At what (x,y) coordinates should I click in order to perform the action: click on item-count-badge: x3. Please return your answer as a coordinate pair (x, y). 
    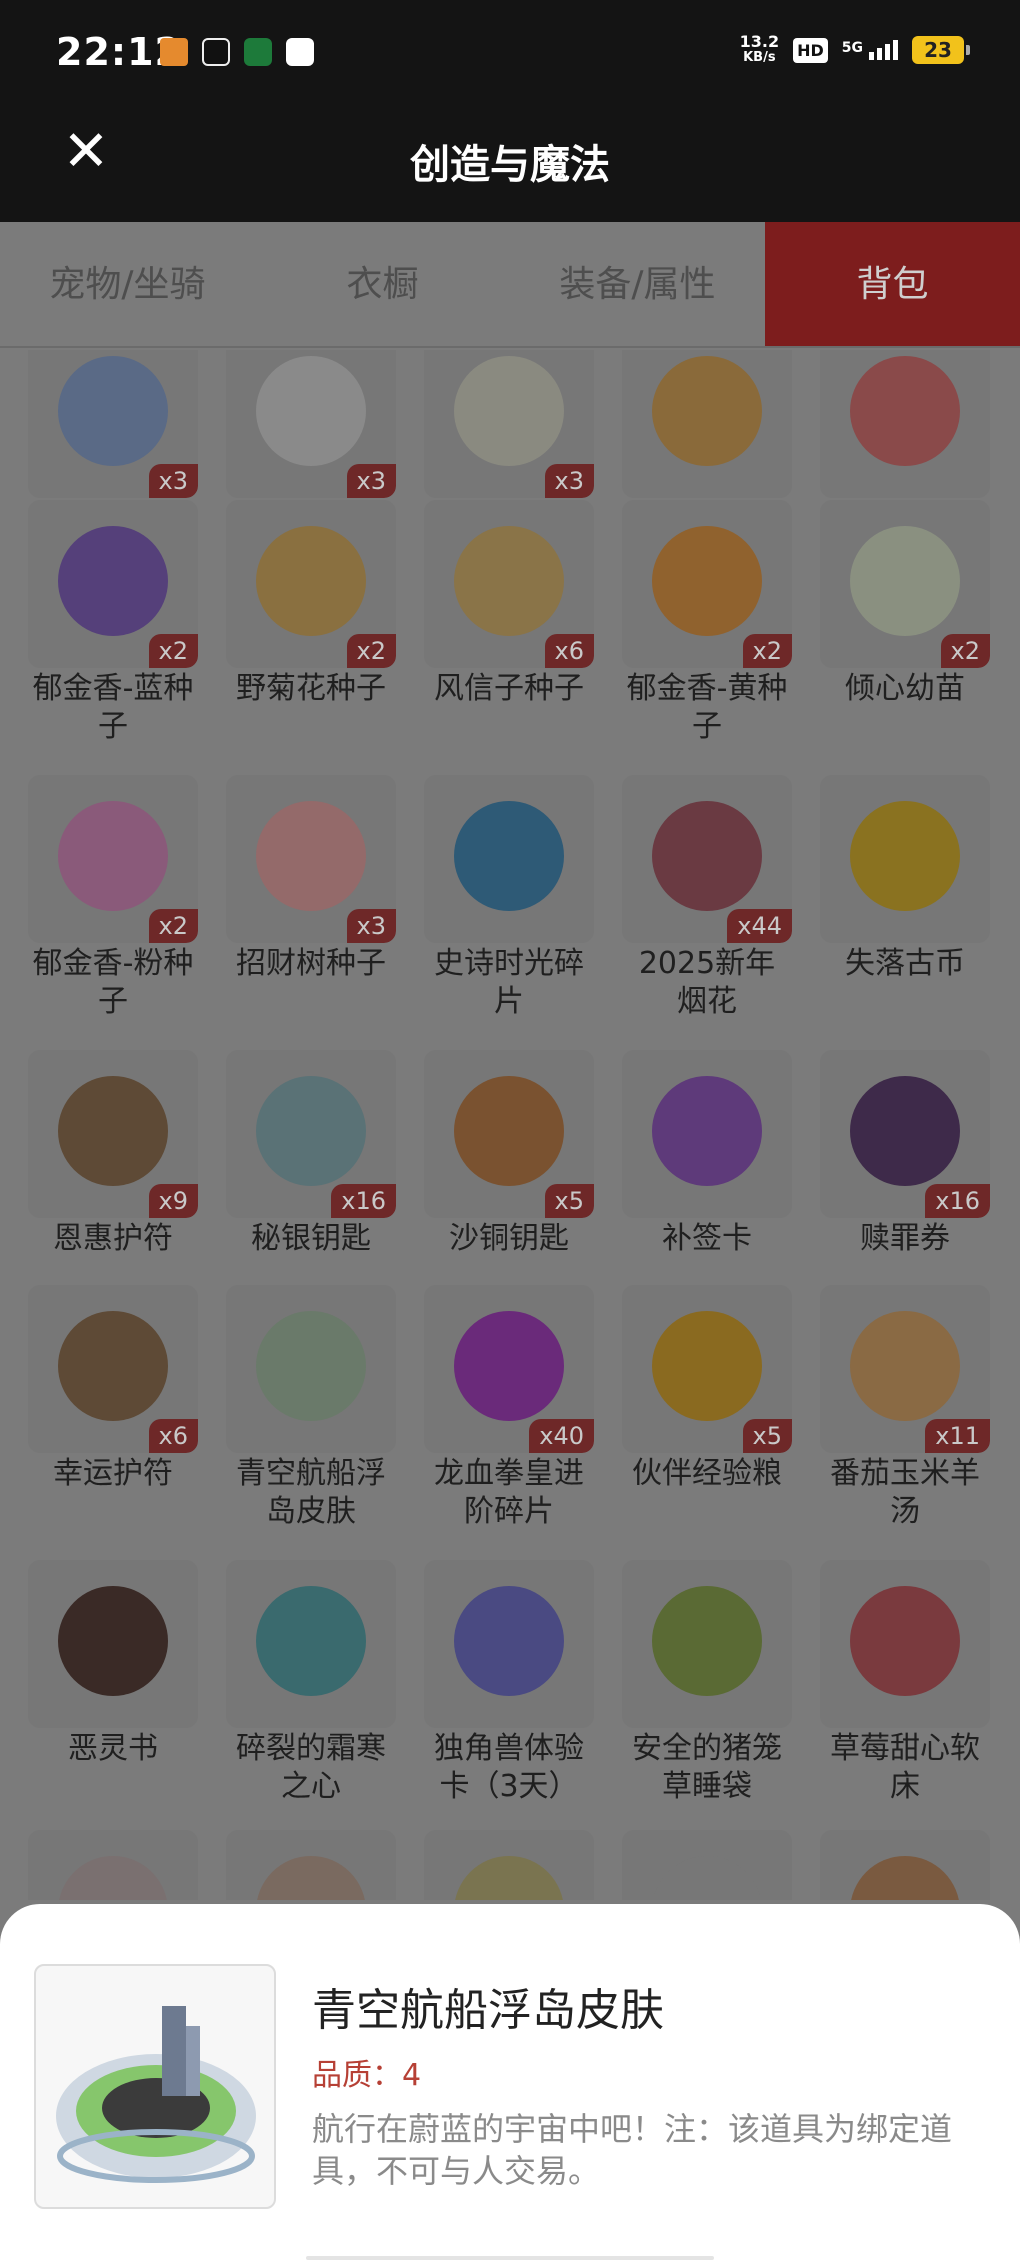
    Looking at the image, I should click on (569, 481).